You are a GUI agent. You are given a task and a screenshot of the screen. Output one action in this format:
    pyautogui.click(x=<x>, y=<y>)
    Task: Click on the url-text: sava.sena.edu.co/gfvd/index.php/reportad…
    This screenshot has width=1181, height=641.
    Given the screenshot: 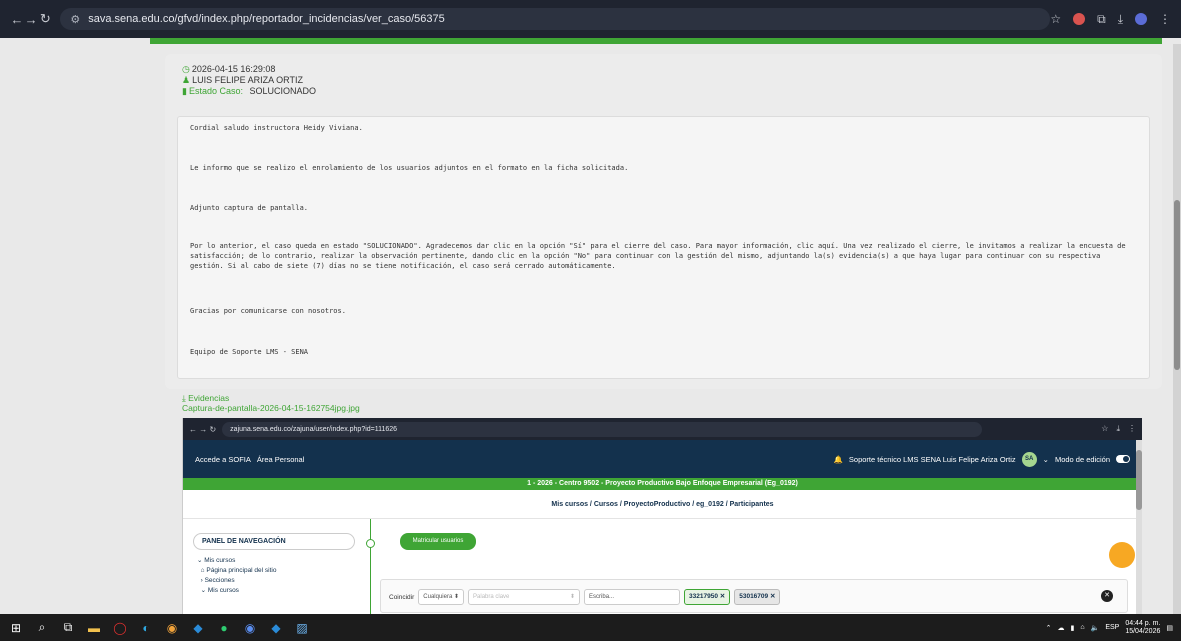 What is the action you would take?
    pyautogui.click(x=266, y=19)
    